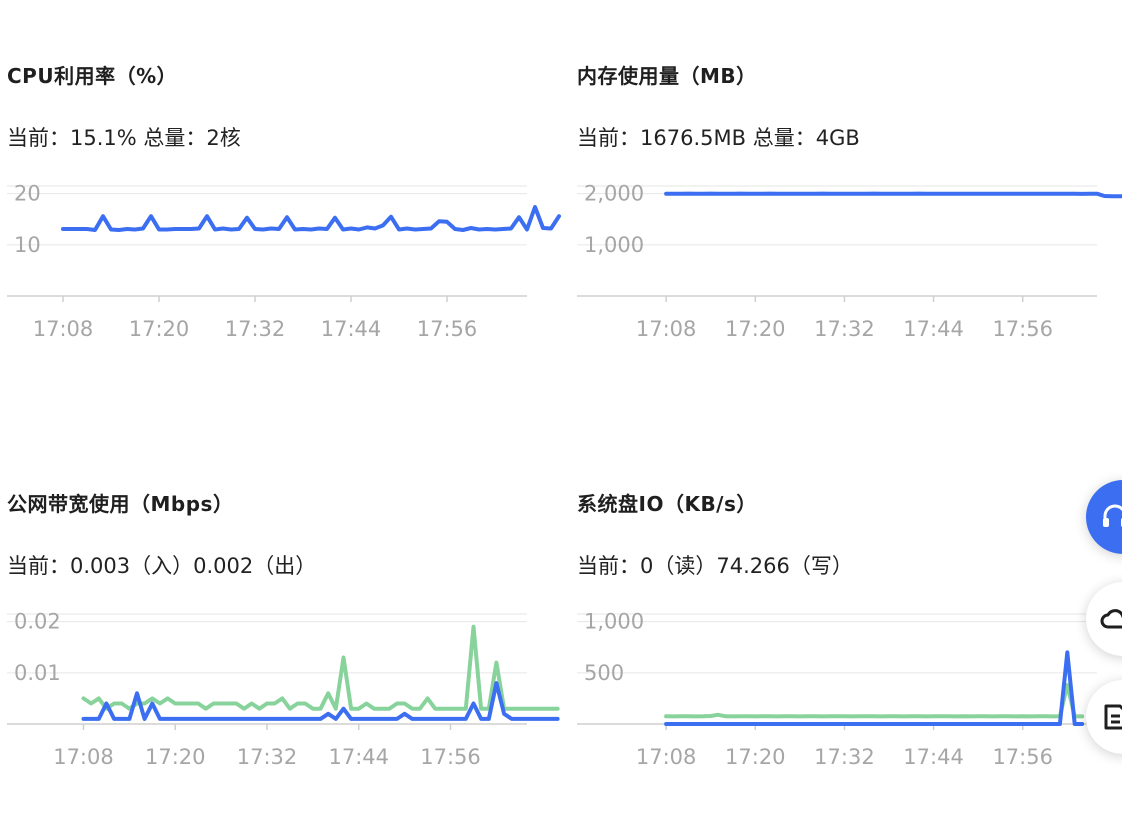 Image resolution: width=1122 pixels, height=824 pixels. Describe the element at coordinates (103, 138) in the screenshot. I see `cpu-current-value: 15.1%` at that location.